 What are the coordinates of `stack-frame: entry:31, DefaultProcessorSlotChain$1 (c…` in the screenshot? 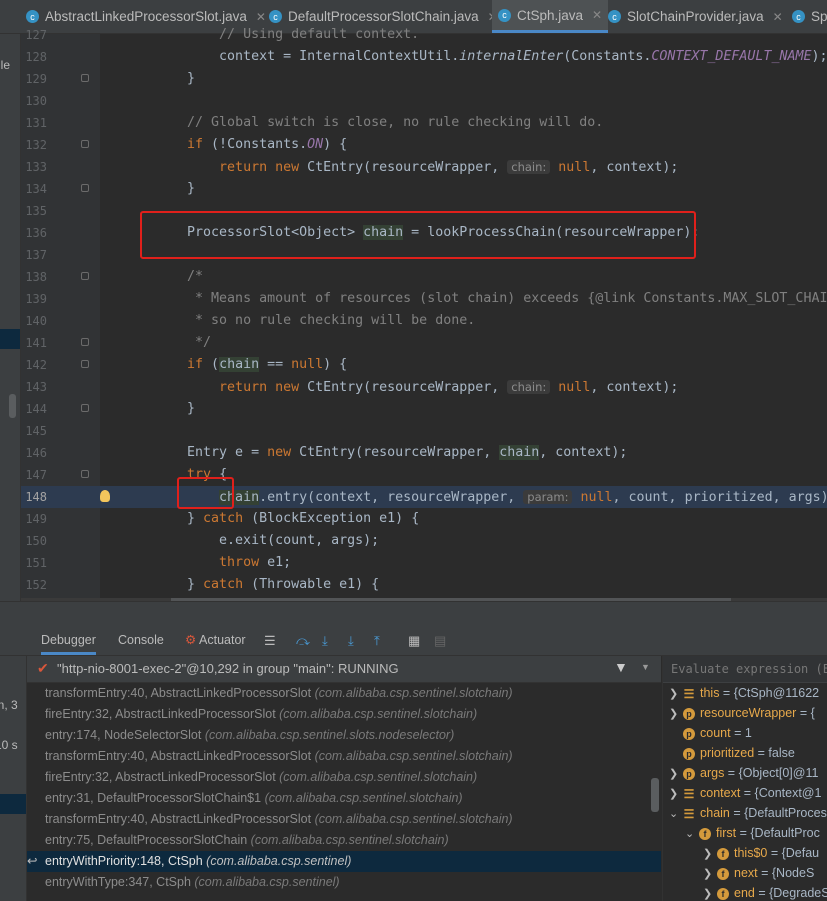 It's located at (344, 798).